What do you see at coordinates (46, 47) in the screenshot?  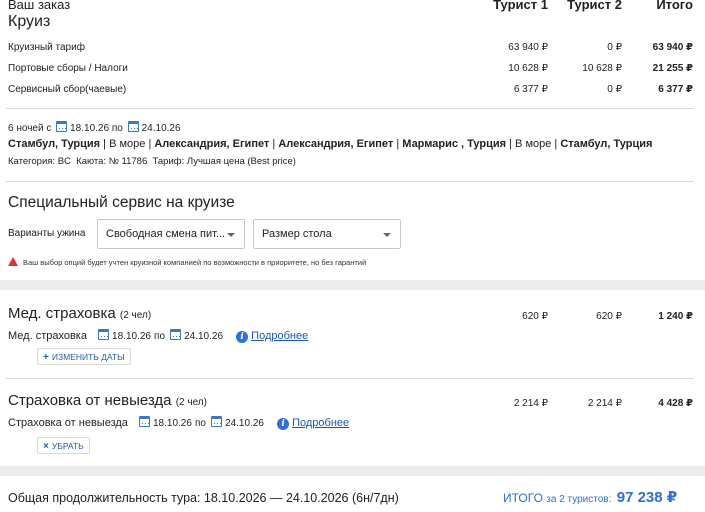 I see `row-label: Круизный тариф` at bounding box center [46, 47].